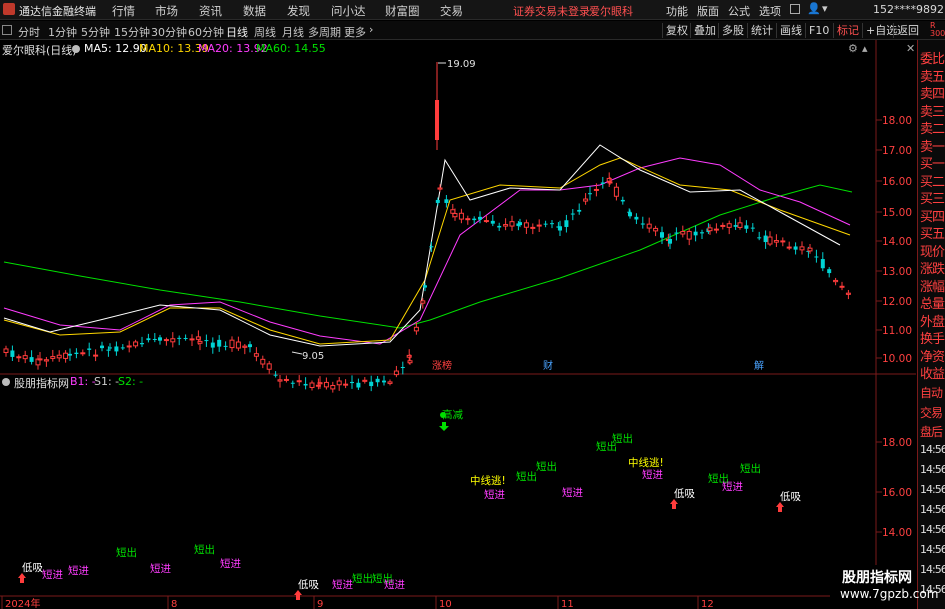 The height and width of the screenshot is (609, 945). I want to click on low-price-label: 9.05, so click(313, 356).